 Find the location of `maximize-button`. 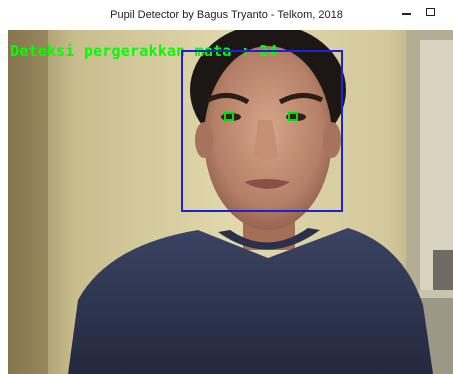

maximize-button is located at coordinates (431, 13).